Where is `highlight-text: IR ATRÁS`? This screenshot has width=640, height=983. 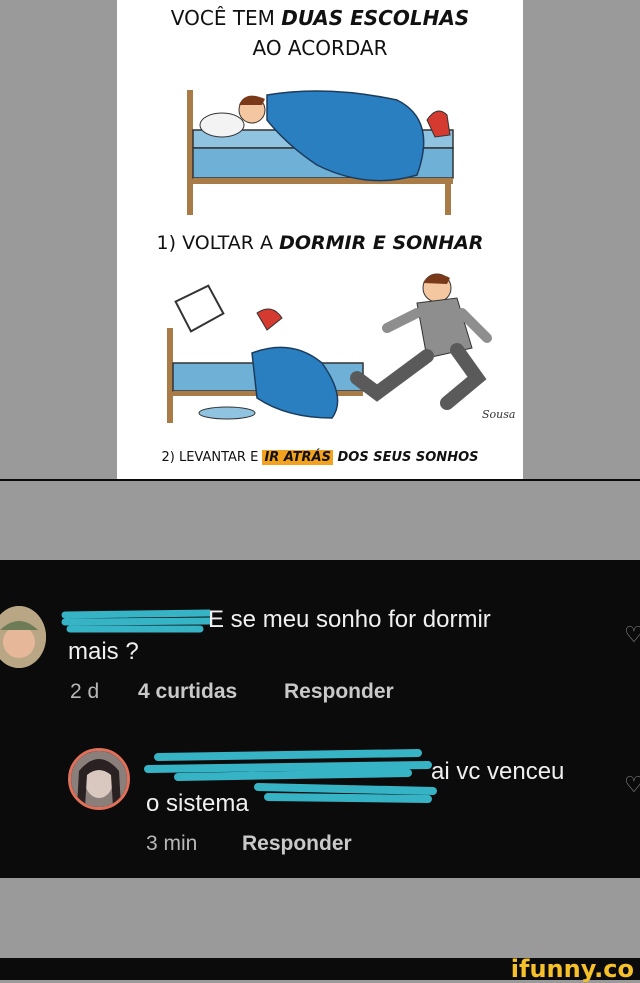 highlight-text: IR ATRÁS is located at coordinates (297, 457).